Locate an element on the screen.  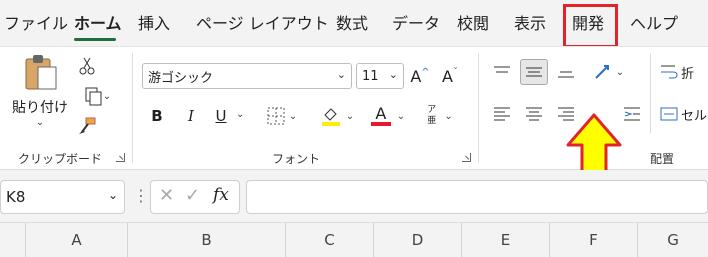
font-name-value: 游ゴシック is located at coordinates (181, 78).